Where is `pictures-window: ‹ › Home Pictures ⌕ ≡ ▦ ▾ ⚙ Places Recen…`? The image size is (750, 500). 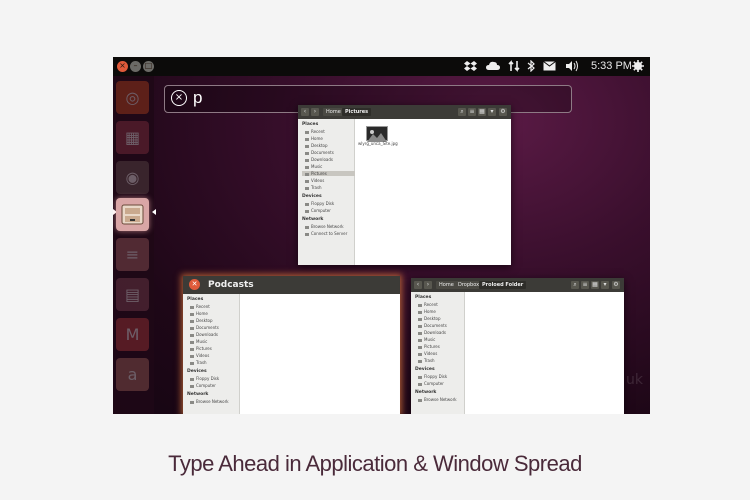
pictures-window: ‹ › Home Pictures ⌕ ≡ ▦ ▾ ⚙ Places Recen… is located at coordinates (404, 185).